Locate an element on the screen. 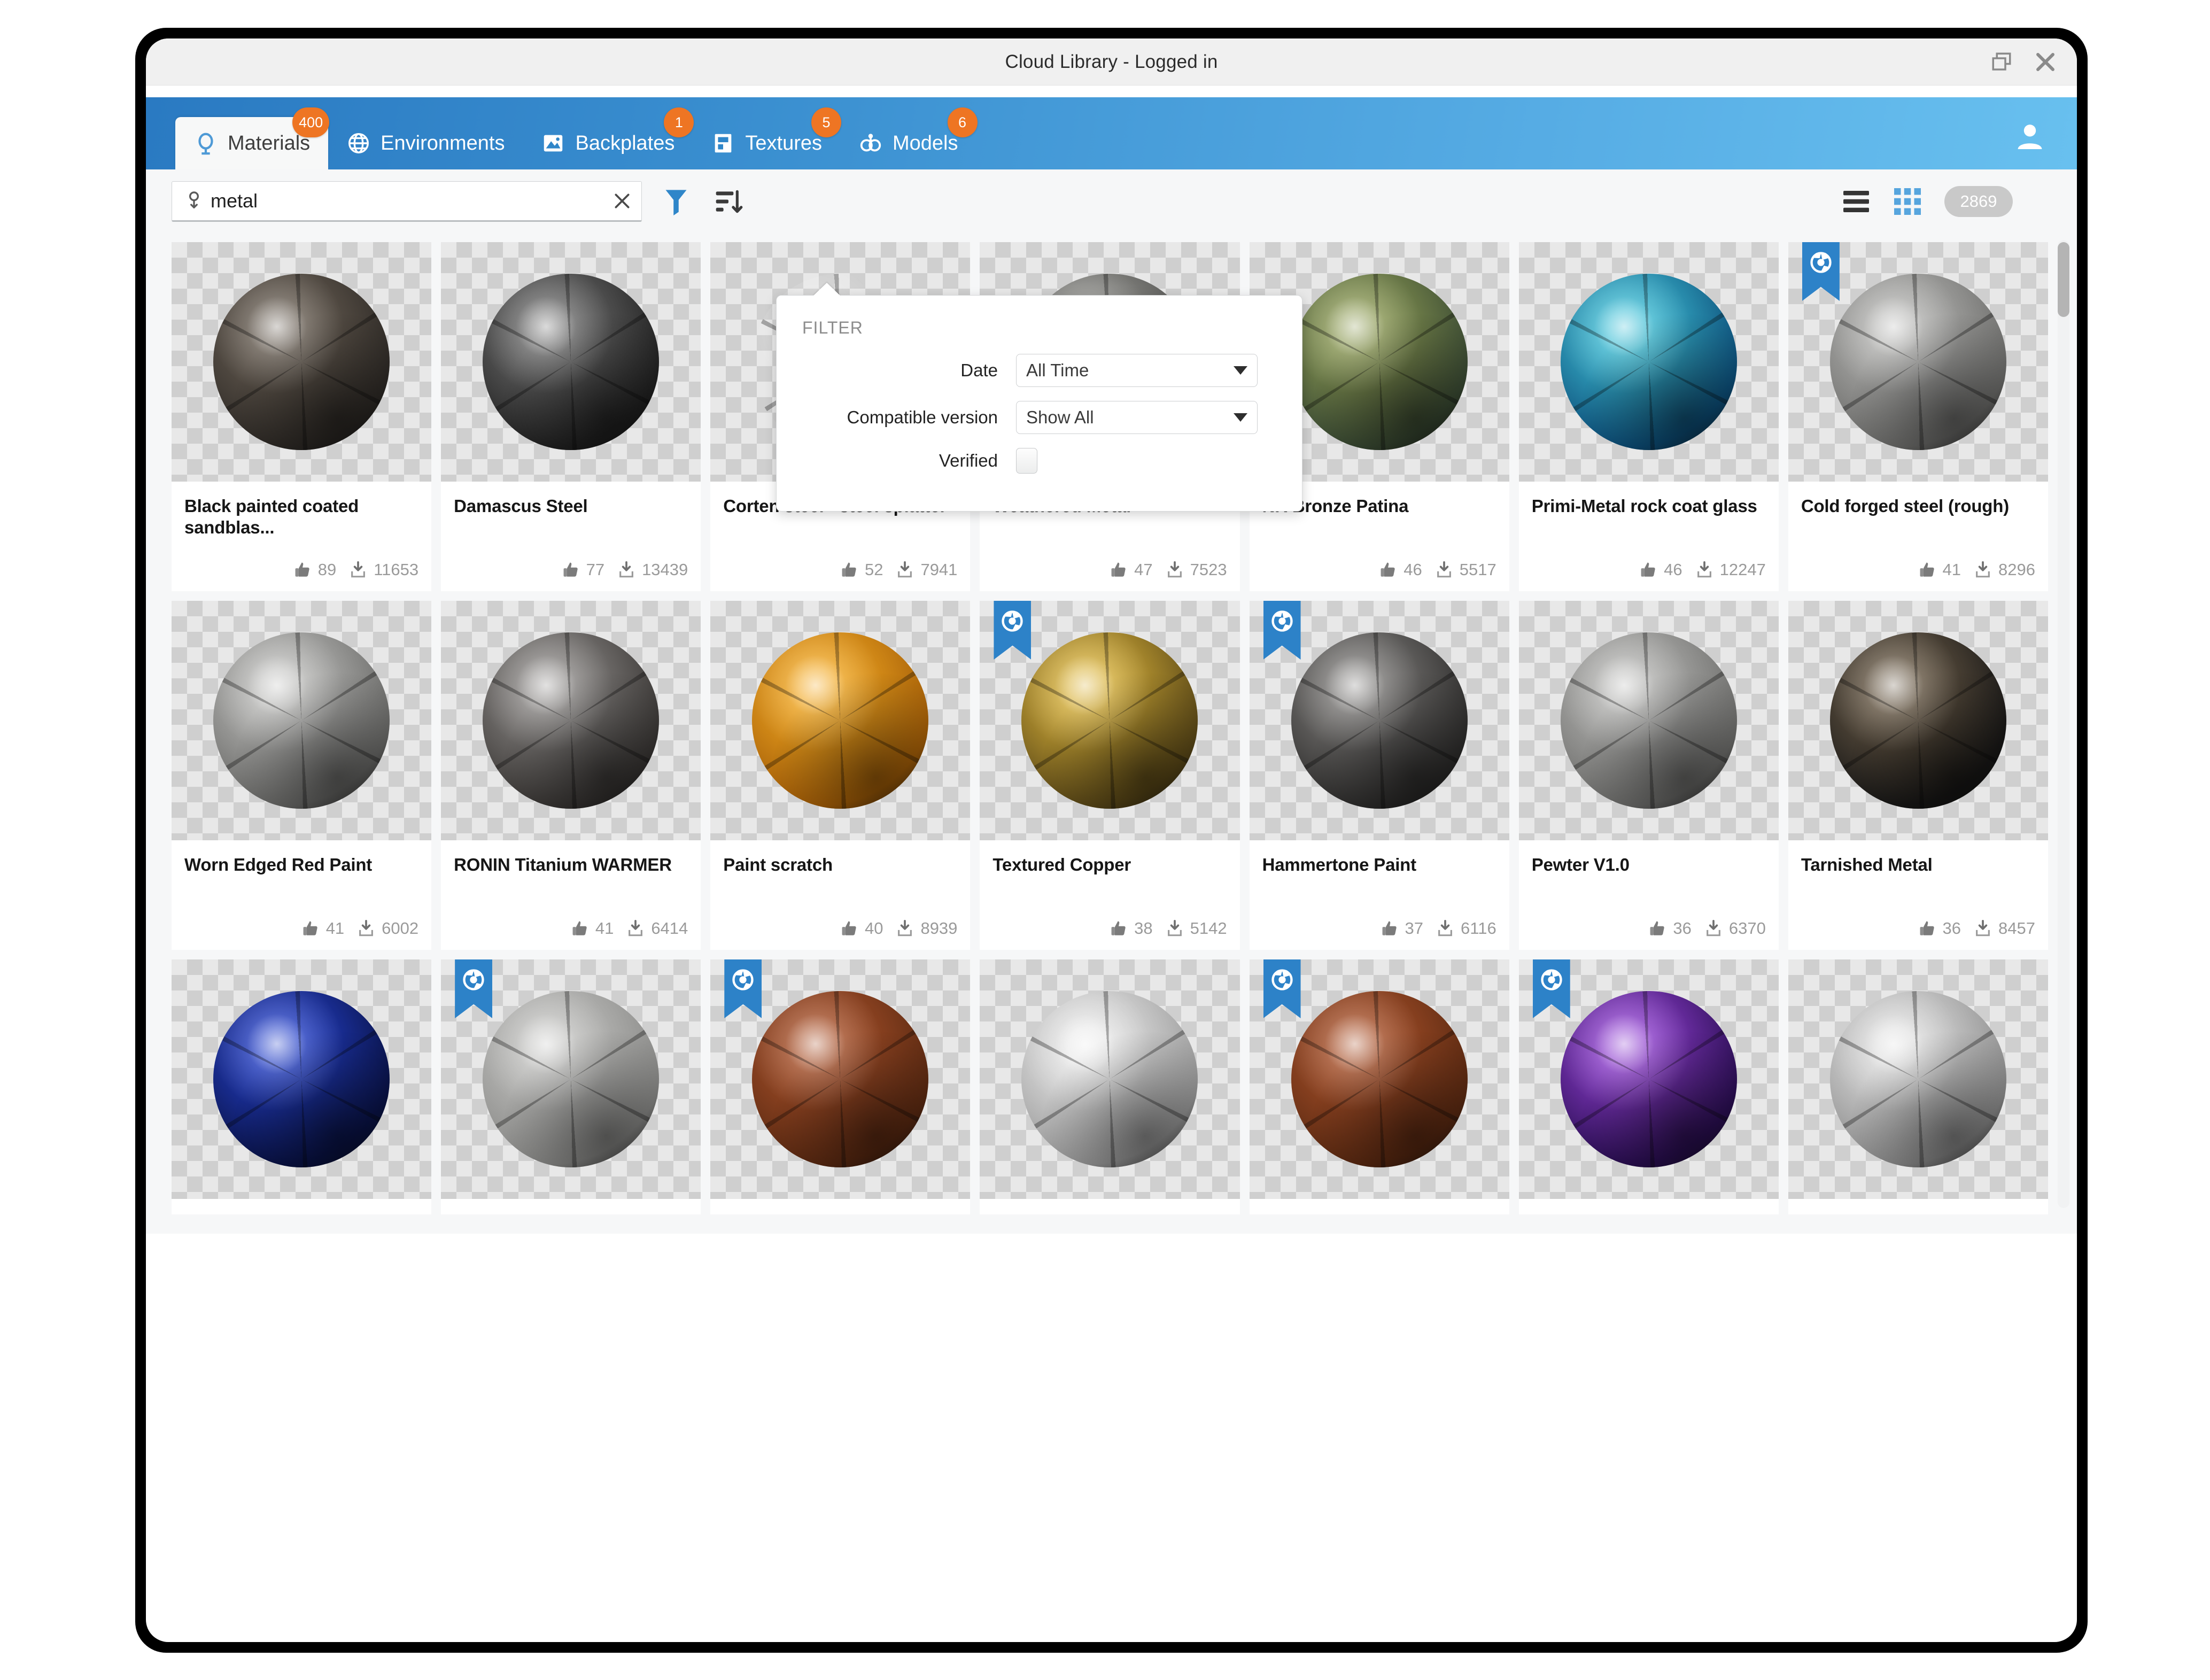 This screenshot has width=2210, height=1680. material-card: Worn Edged Red Paint 41 6002 is located at coordinates (302, 775).